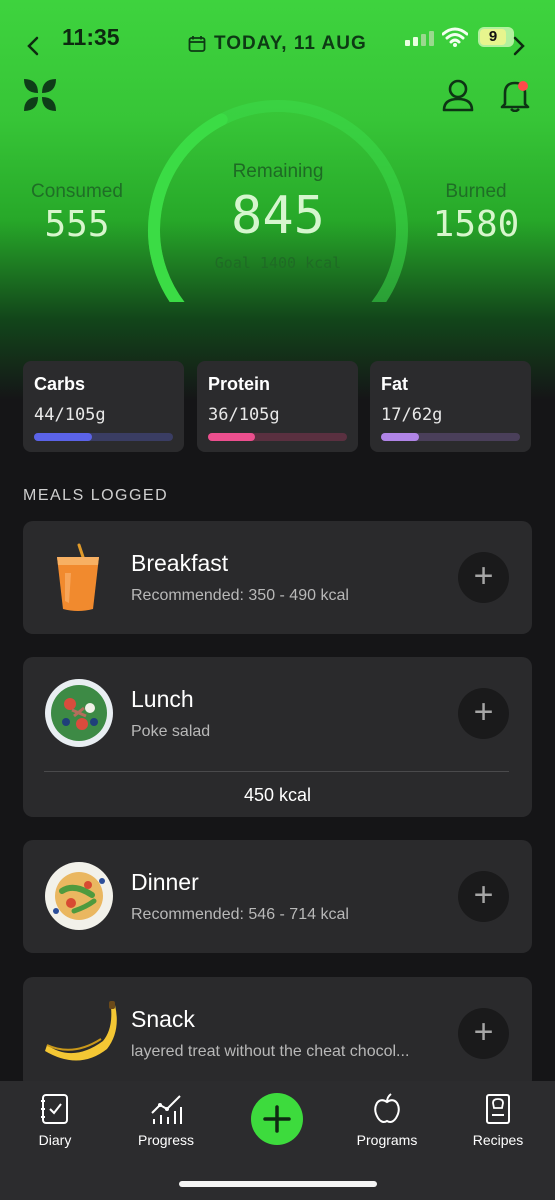  Describe the element at coordinates (78, 577) in the screenshot. I see `iced-drink-icon` at that location.